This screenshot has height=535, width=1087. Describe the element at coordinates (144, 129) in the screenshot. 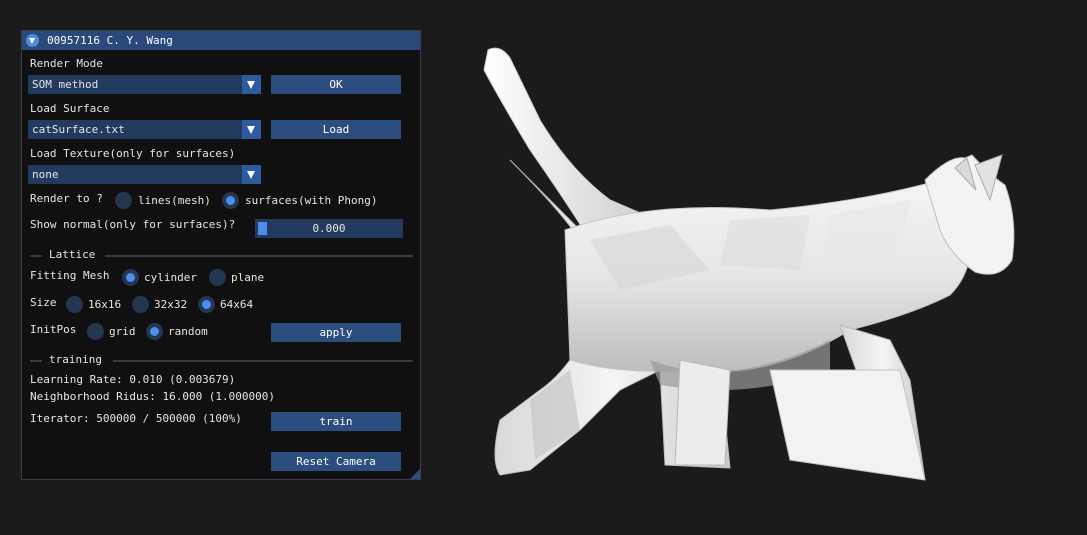

I see `load-surface-select: catSurface.txt` at that location.